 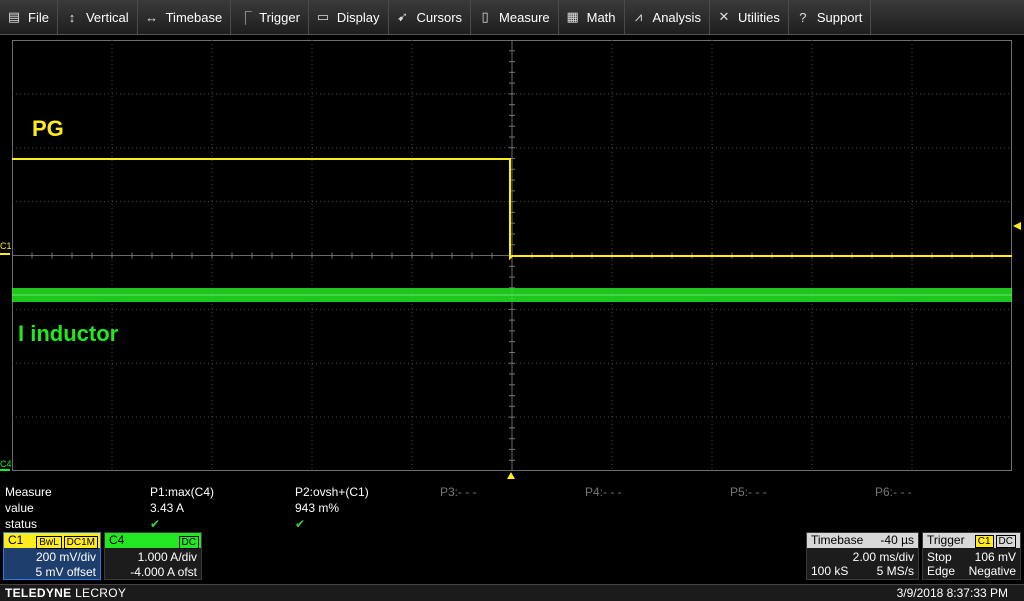 What do you see at coordinates (724, 16) in the screenshot?
I see `utilities-icon: ✕` at bounding box center [724, 16].